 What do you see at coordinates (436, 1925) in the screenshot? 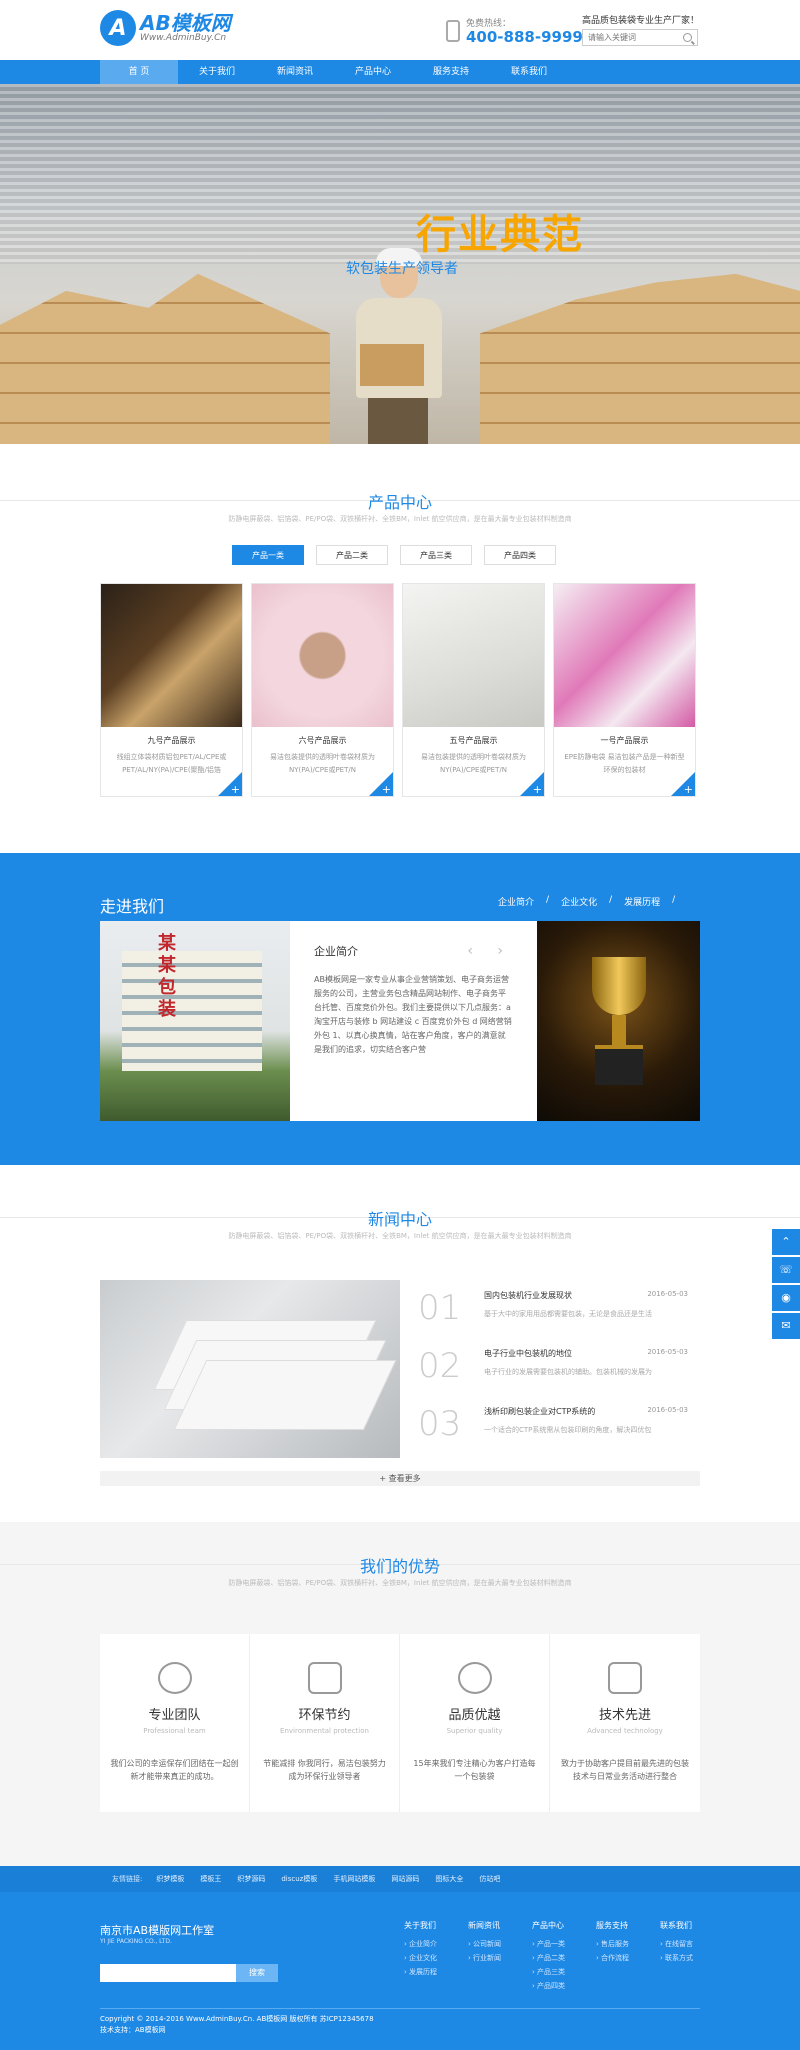
I see `footer-col-title: 关于我们` at bounding box center [436, 1925].